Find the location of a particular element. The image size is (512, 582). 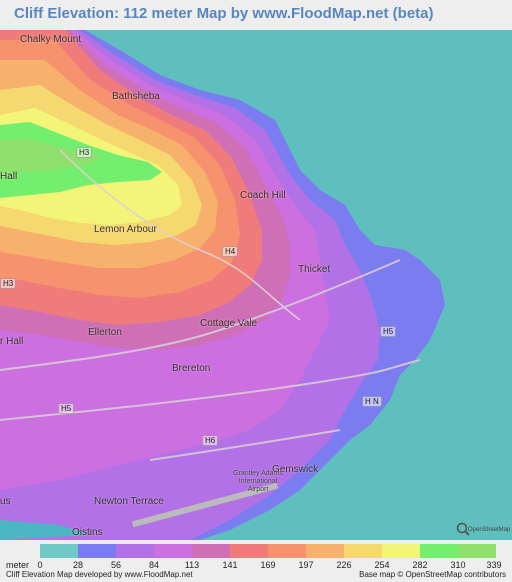

place-lemon-arbour: Lemon Arbour is located at coordinates (125, 229).